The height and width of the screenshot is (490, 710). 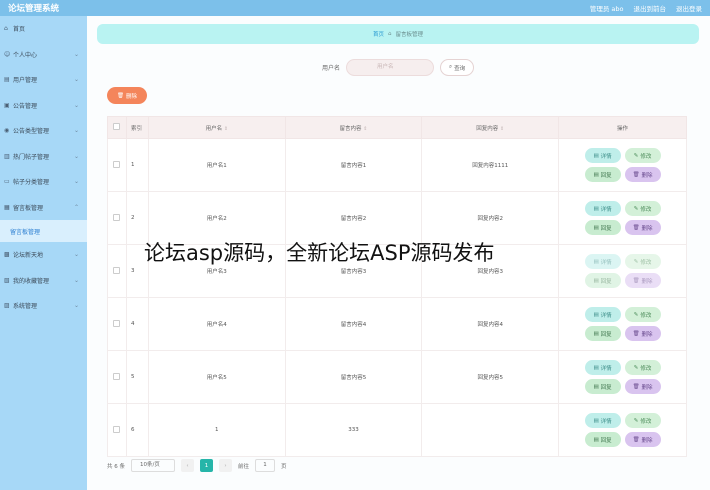 I want to click on header-reply: 回复内容 ⇕, so click(x=490, y=127).